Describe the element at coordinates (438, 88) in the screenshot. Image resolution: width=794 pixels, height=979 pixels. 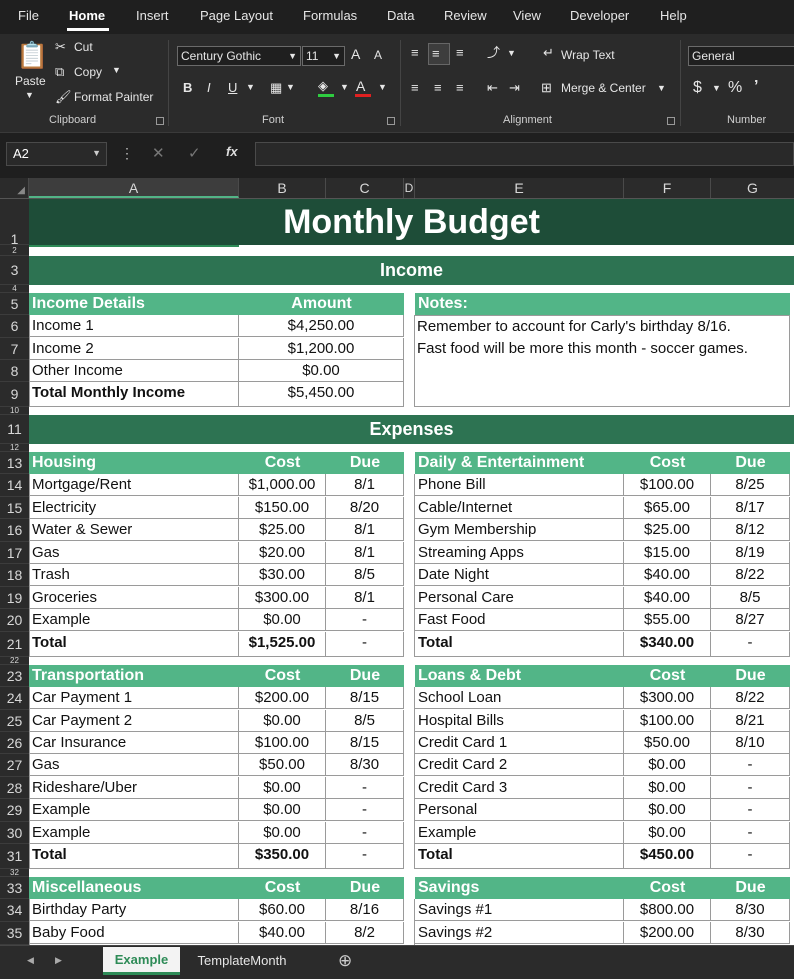
I see `align-center-icon: ≡` at that location.